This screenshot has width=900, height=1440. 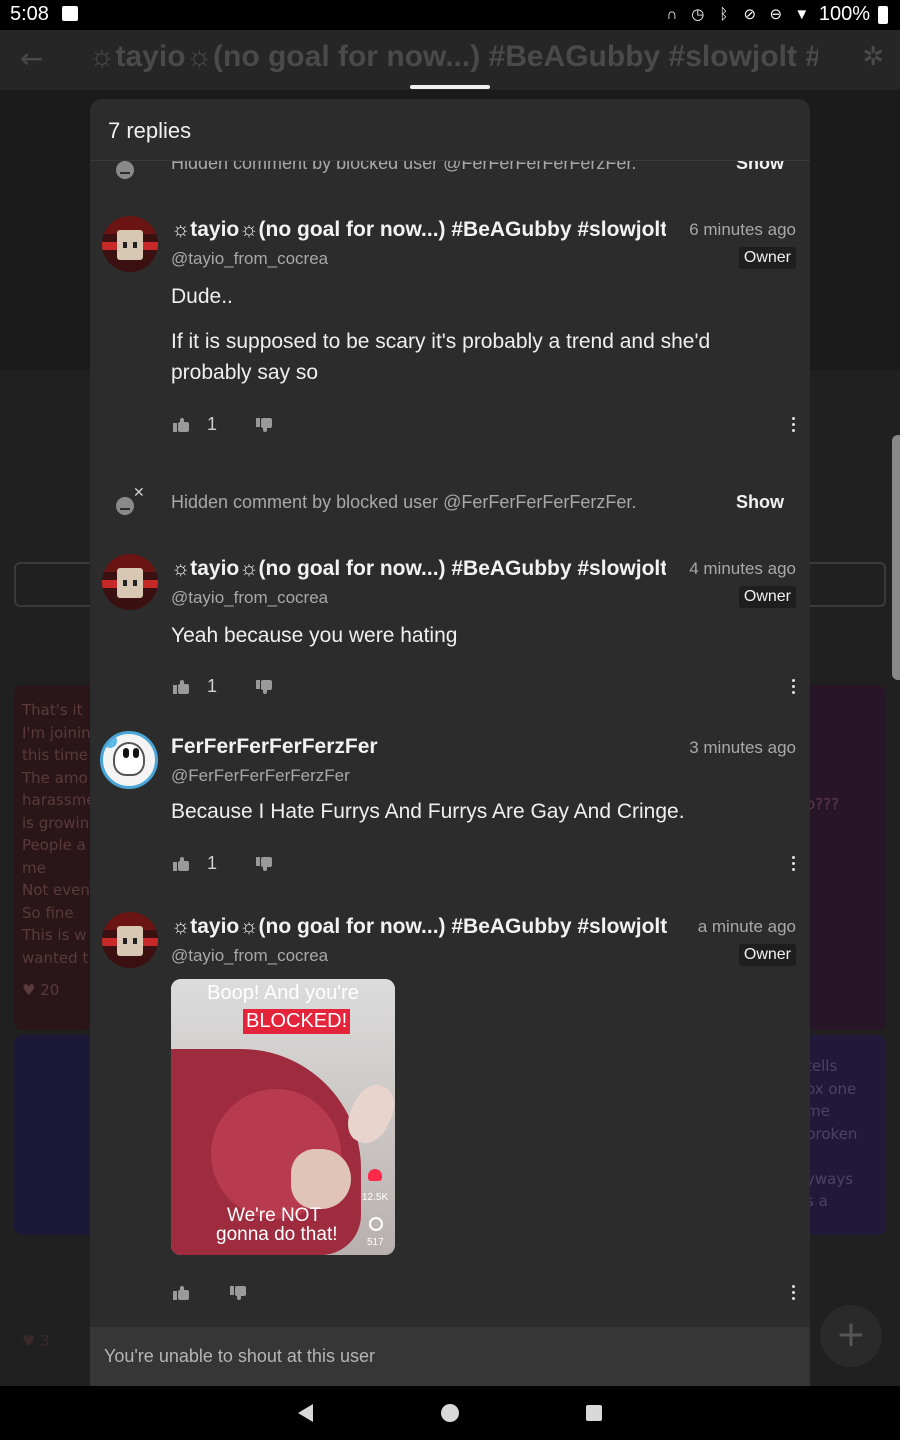 I want to click on bluetooth-icon: ᛒ, so click(x=724, y=14).